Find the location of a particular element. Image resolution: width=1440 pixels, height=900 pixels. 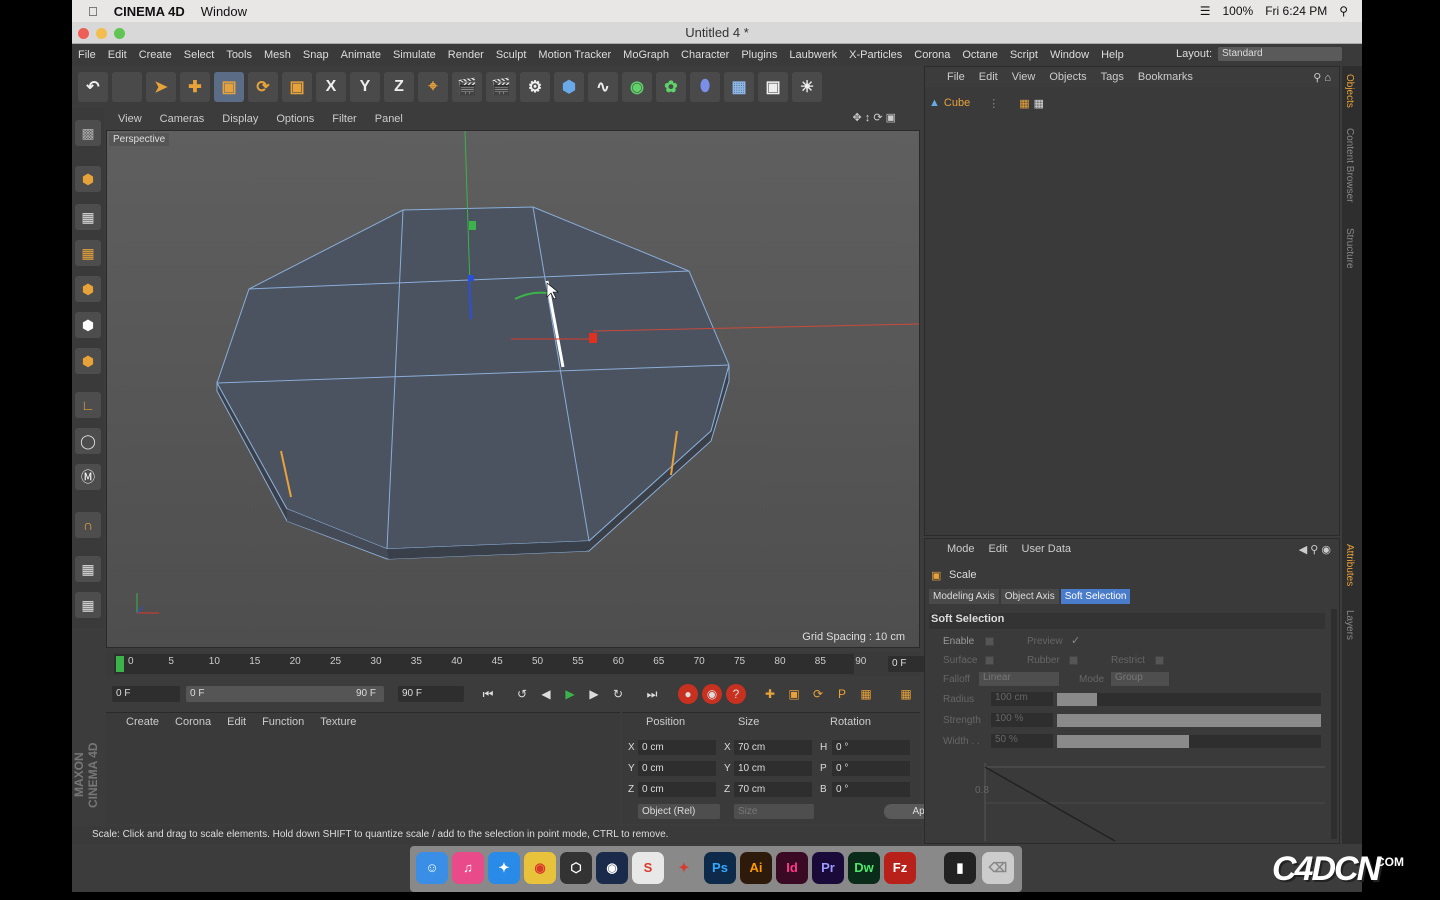

spline-button: ∿ is located at coordinates (603, 87).